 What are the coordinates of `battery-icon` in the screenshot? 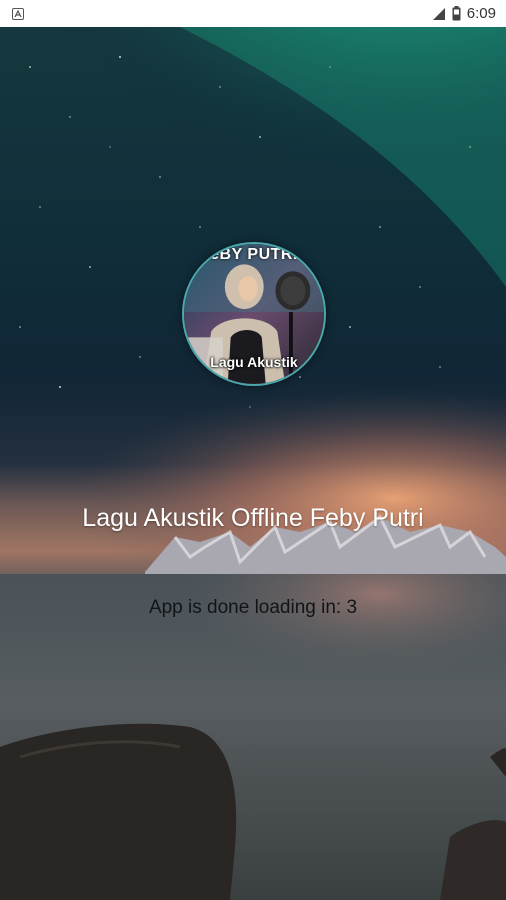 It's located at (456, 13).